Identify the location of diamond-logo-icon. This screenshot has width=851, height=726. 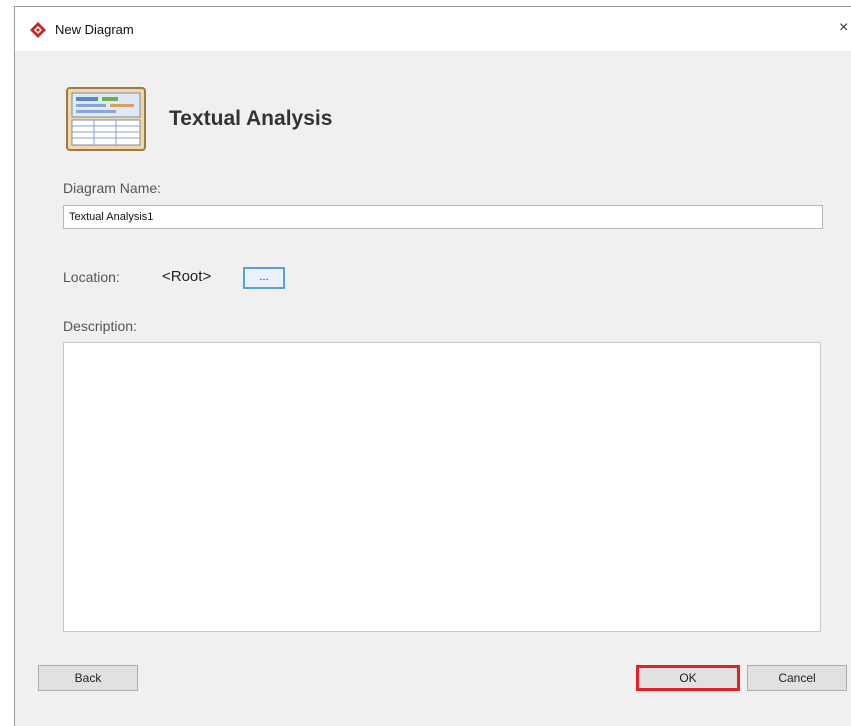
(38, 30).